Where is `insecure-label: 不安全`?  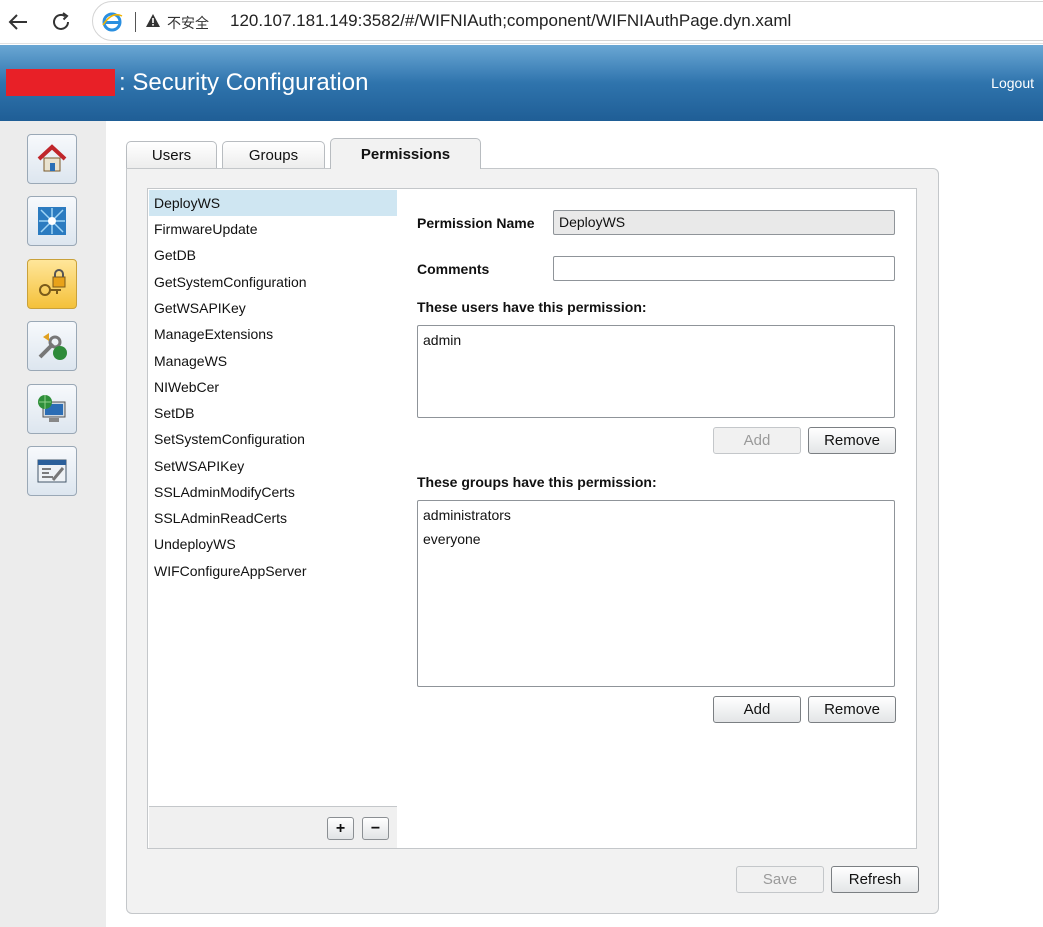 insecure-label: 不安全 is located at coordinates (188, 23).